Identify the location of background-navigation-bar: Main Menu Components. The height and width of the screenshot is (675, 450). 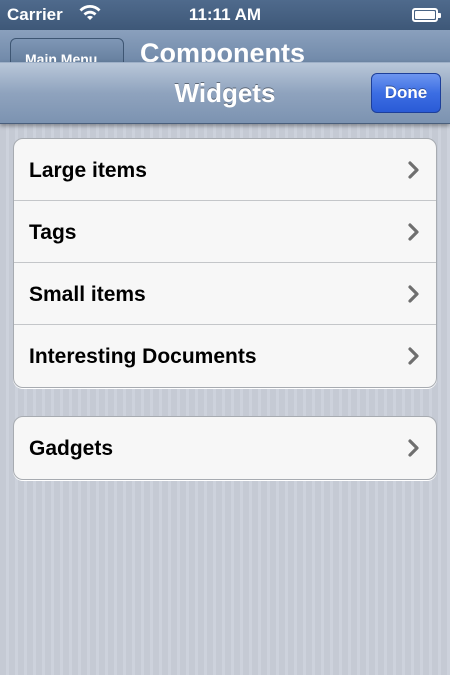
(225, 47).